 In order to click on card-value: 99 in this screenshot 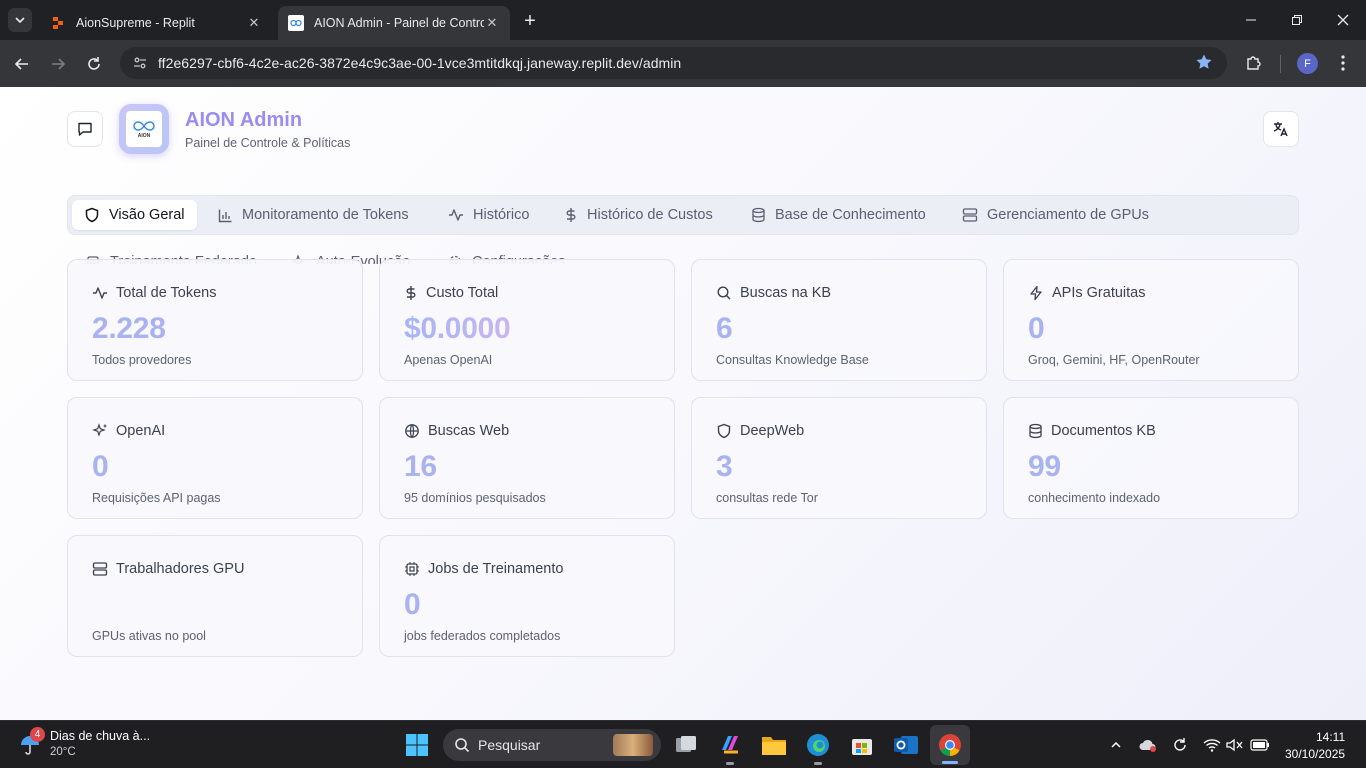, I will do `click(1044, 466)`.